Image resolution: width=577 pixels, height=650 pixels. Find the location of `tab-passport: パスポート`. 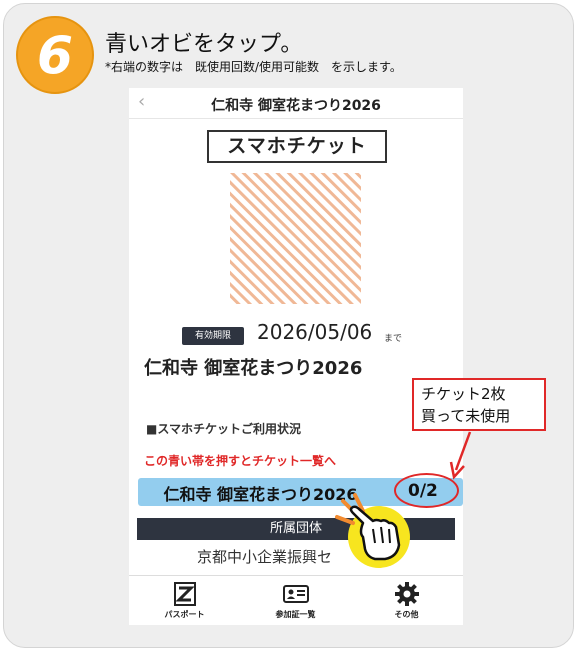

tab-passport: パスポート is located at coordinates (184, 600).